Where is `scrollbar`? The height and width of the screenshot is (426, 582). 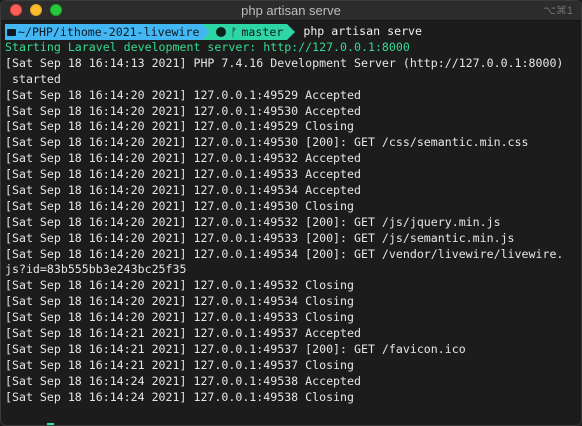 scrollbar is located at coordinates (576, 223).